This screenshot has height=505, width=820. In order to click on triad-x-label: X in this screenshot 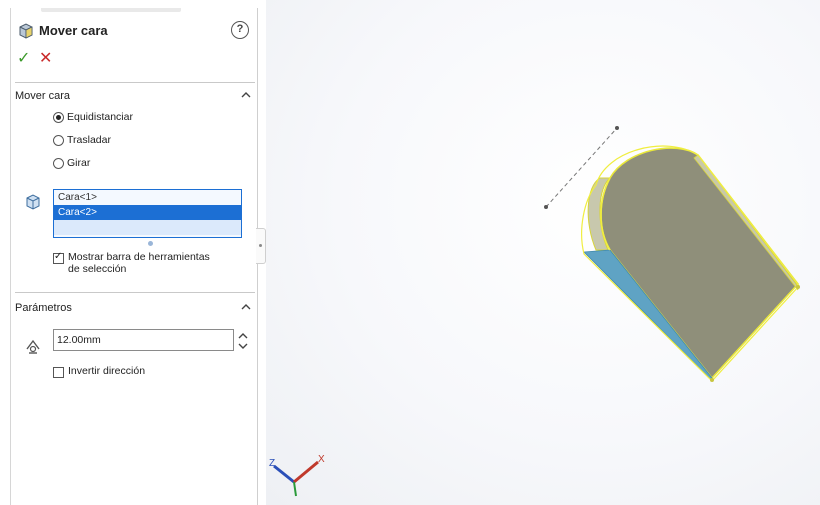, I will do `click(321, 459)`.